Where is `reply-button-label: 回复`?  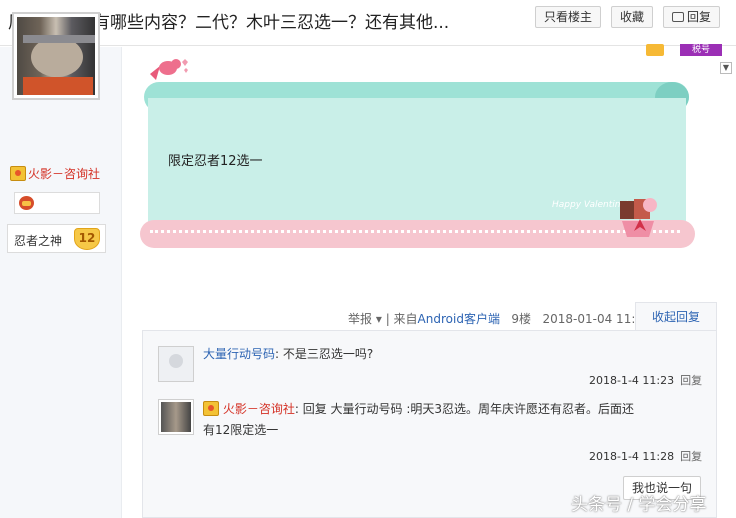
reply-button-label: 回复 is located at coordinates (698, 17).